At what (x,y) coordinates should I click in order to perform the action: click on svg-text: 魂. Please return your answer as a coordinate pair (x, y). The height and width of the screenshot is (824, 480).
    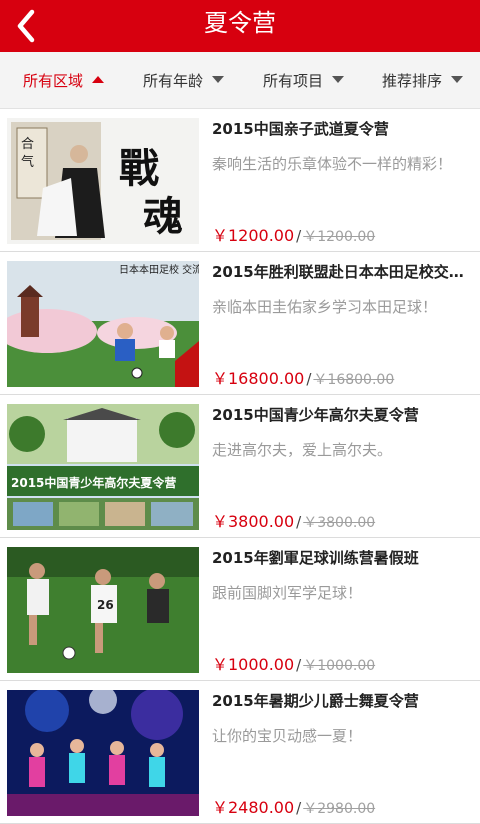
    Looking at the image, I should click on (163, 217).